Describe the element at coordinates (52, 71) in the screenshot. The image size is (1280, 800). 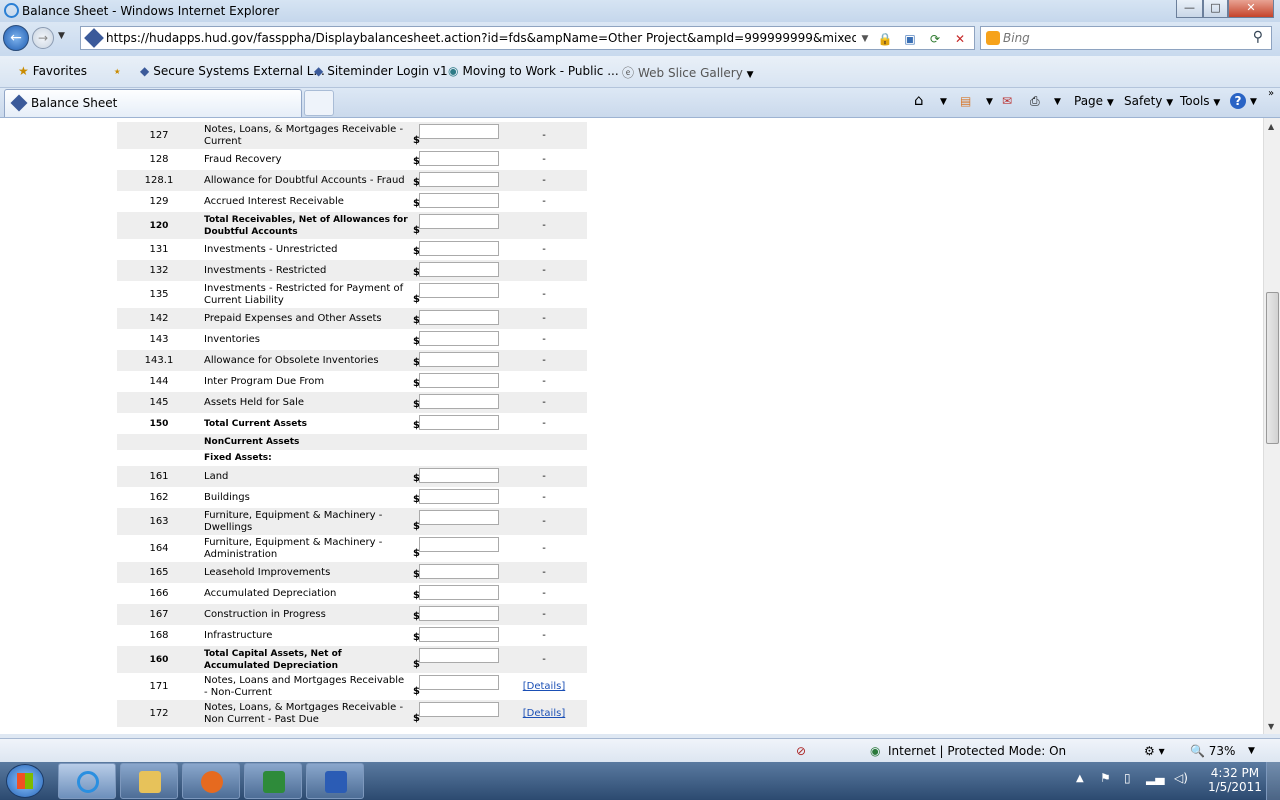
I see `favorites-button: ★ Favorites` at that location.